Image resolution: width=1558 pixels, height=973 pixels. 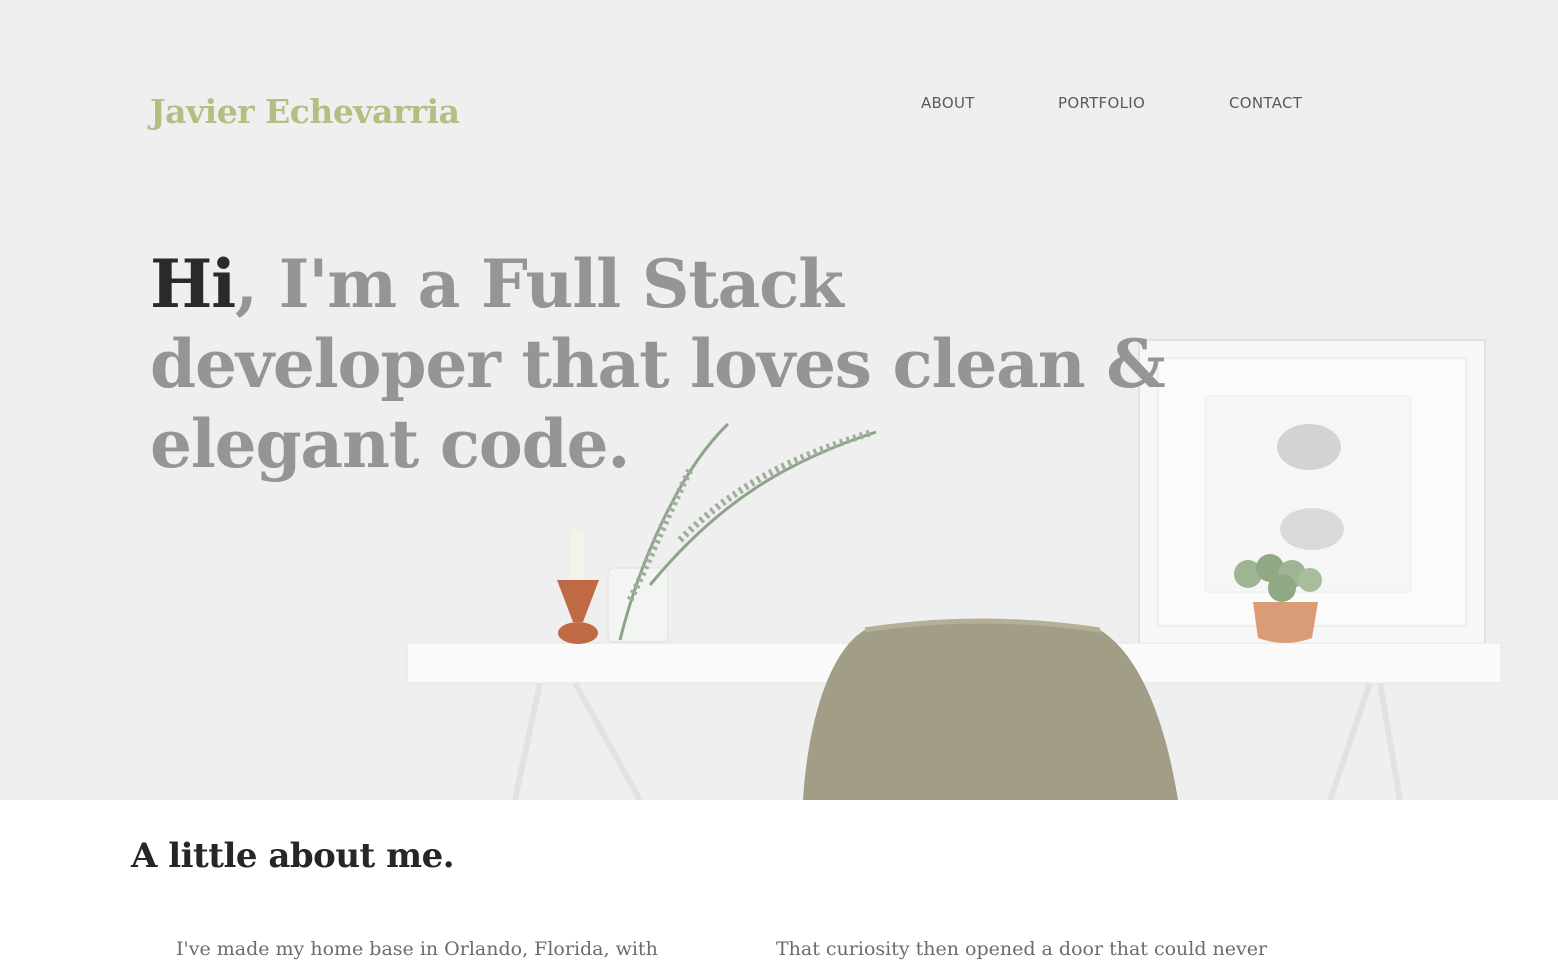 I want to click on hero-greeting: Hi, so click(x=193, y=284).